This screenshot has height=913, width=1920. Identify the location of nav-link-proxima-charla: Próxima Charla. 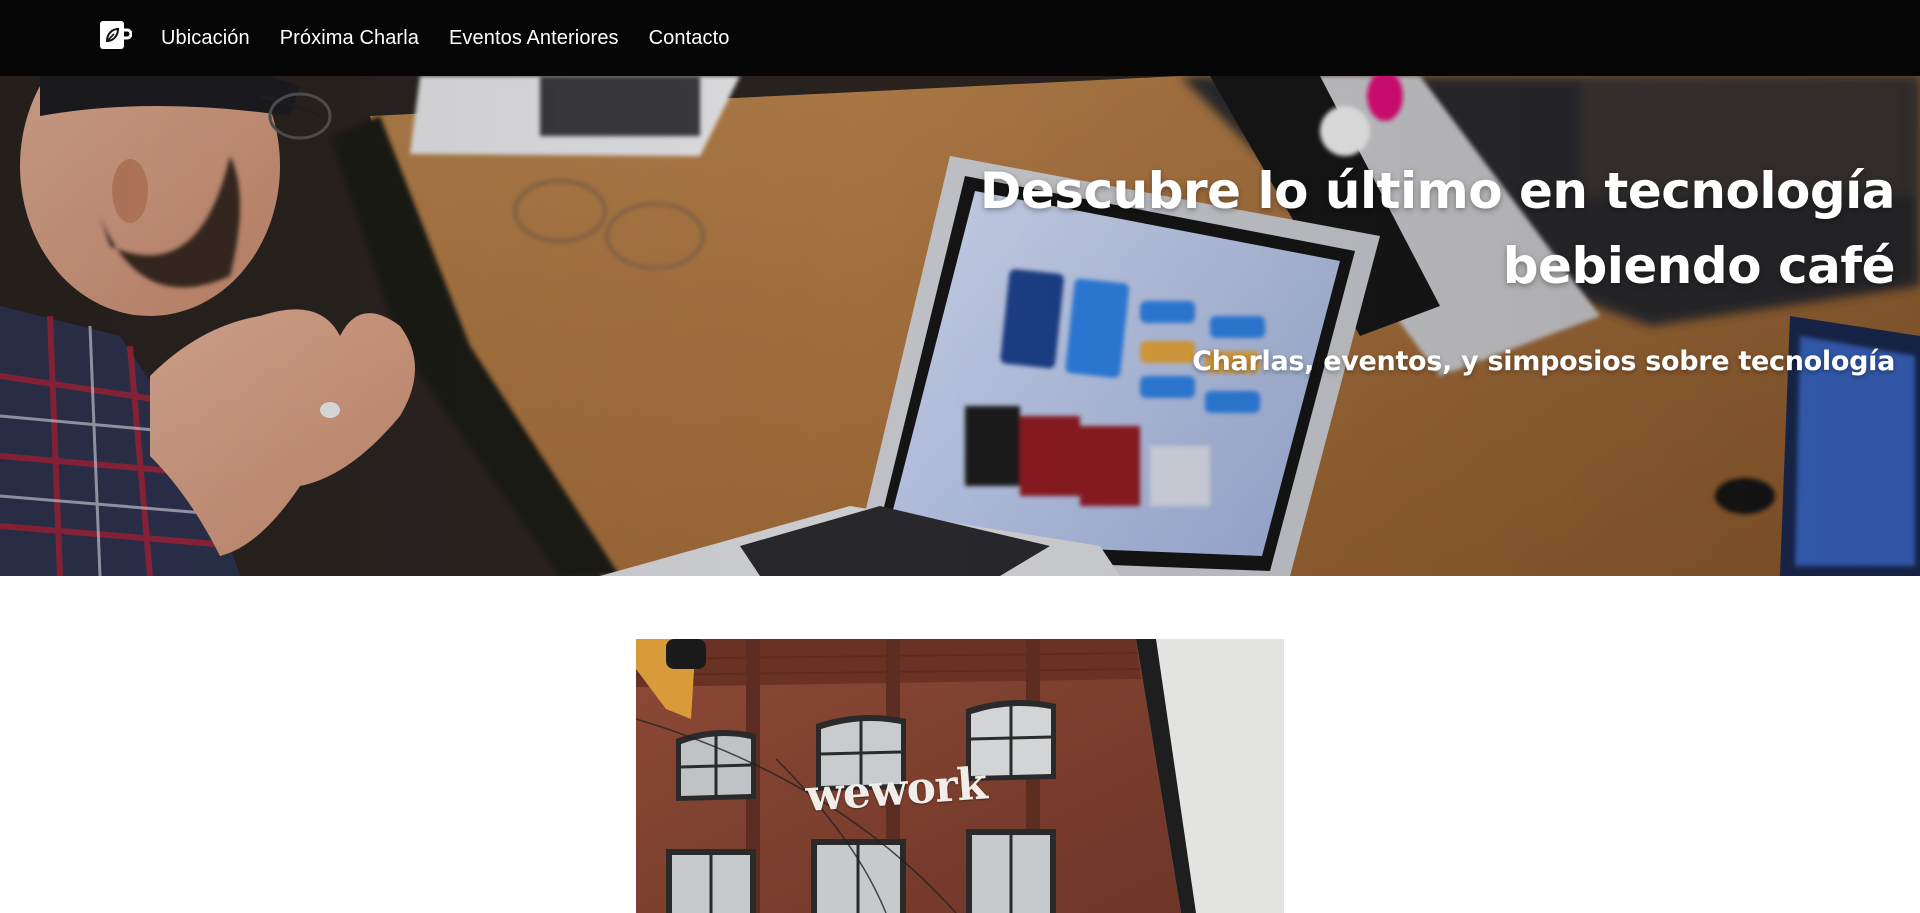
(349, 38).